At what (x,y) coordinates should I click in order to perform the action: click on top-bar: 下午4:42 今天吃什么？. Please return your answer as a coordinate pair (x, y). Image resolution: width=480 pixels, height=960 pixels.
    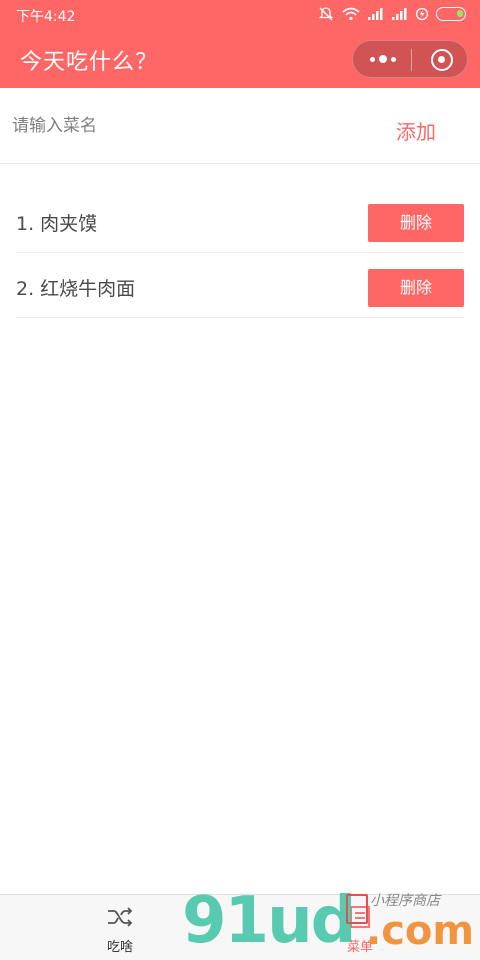
    Looking at the image, I should click on (240, 44).